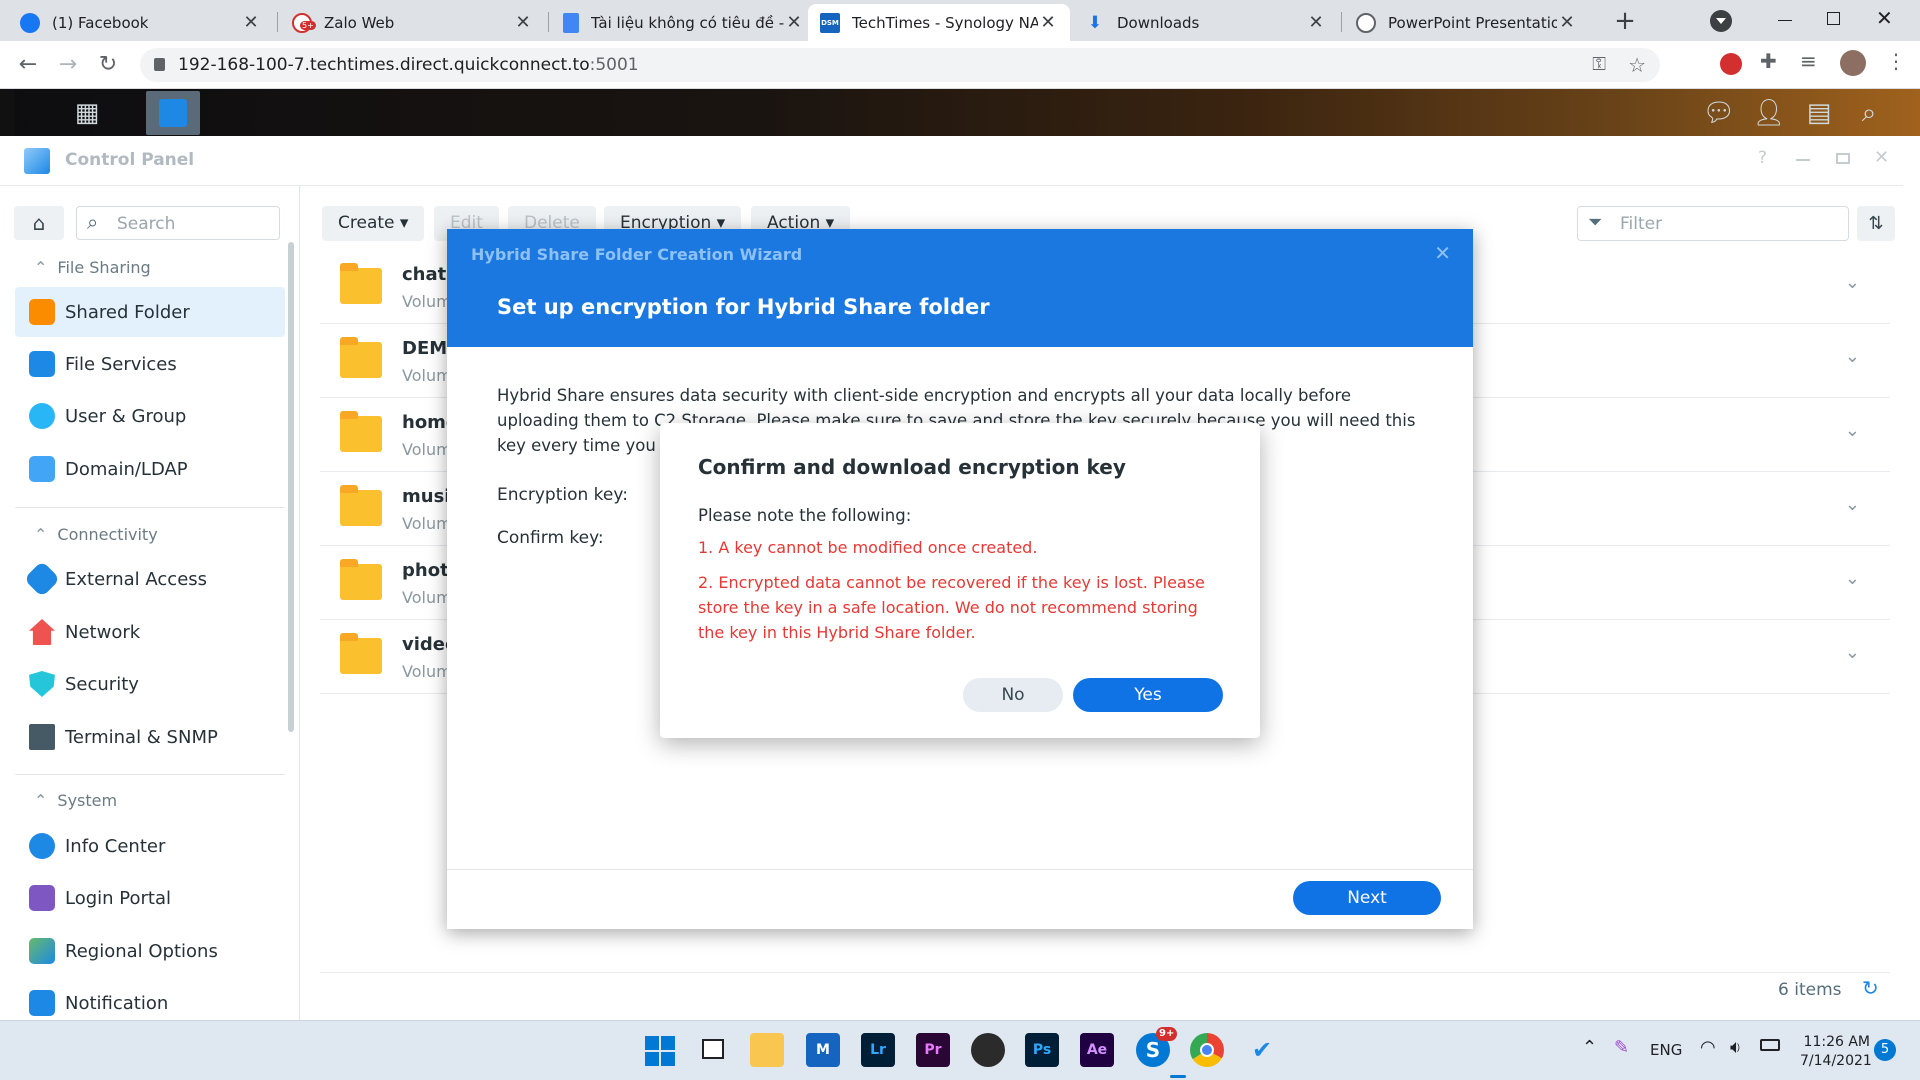  What do you see at coordinates (150, 632) in the screenshot?
I see `sidebar-item-network: Network` at bounding box center [150, 632].